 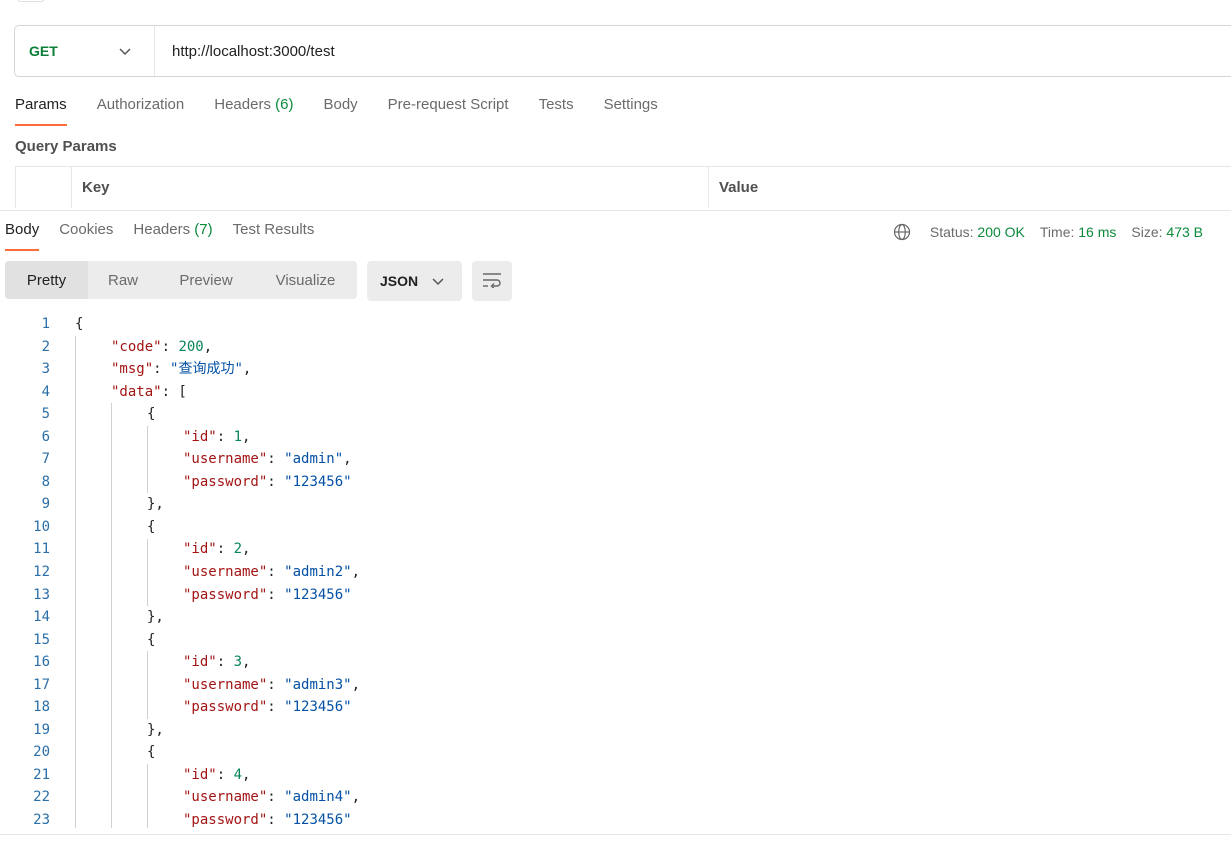 I want to click on response-tabs: Body Cookies Headers (7) Test Results, so click(x=169, y=236).